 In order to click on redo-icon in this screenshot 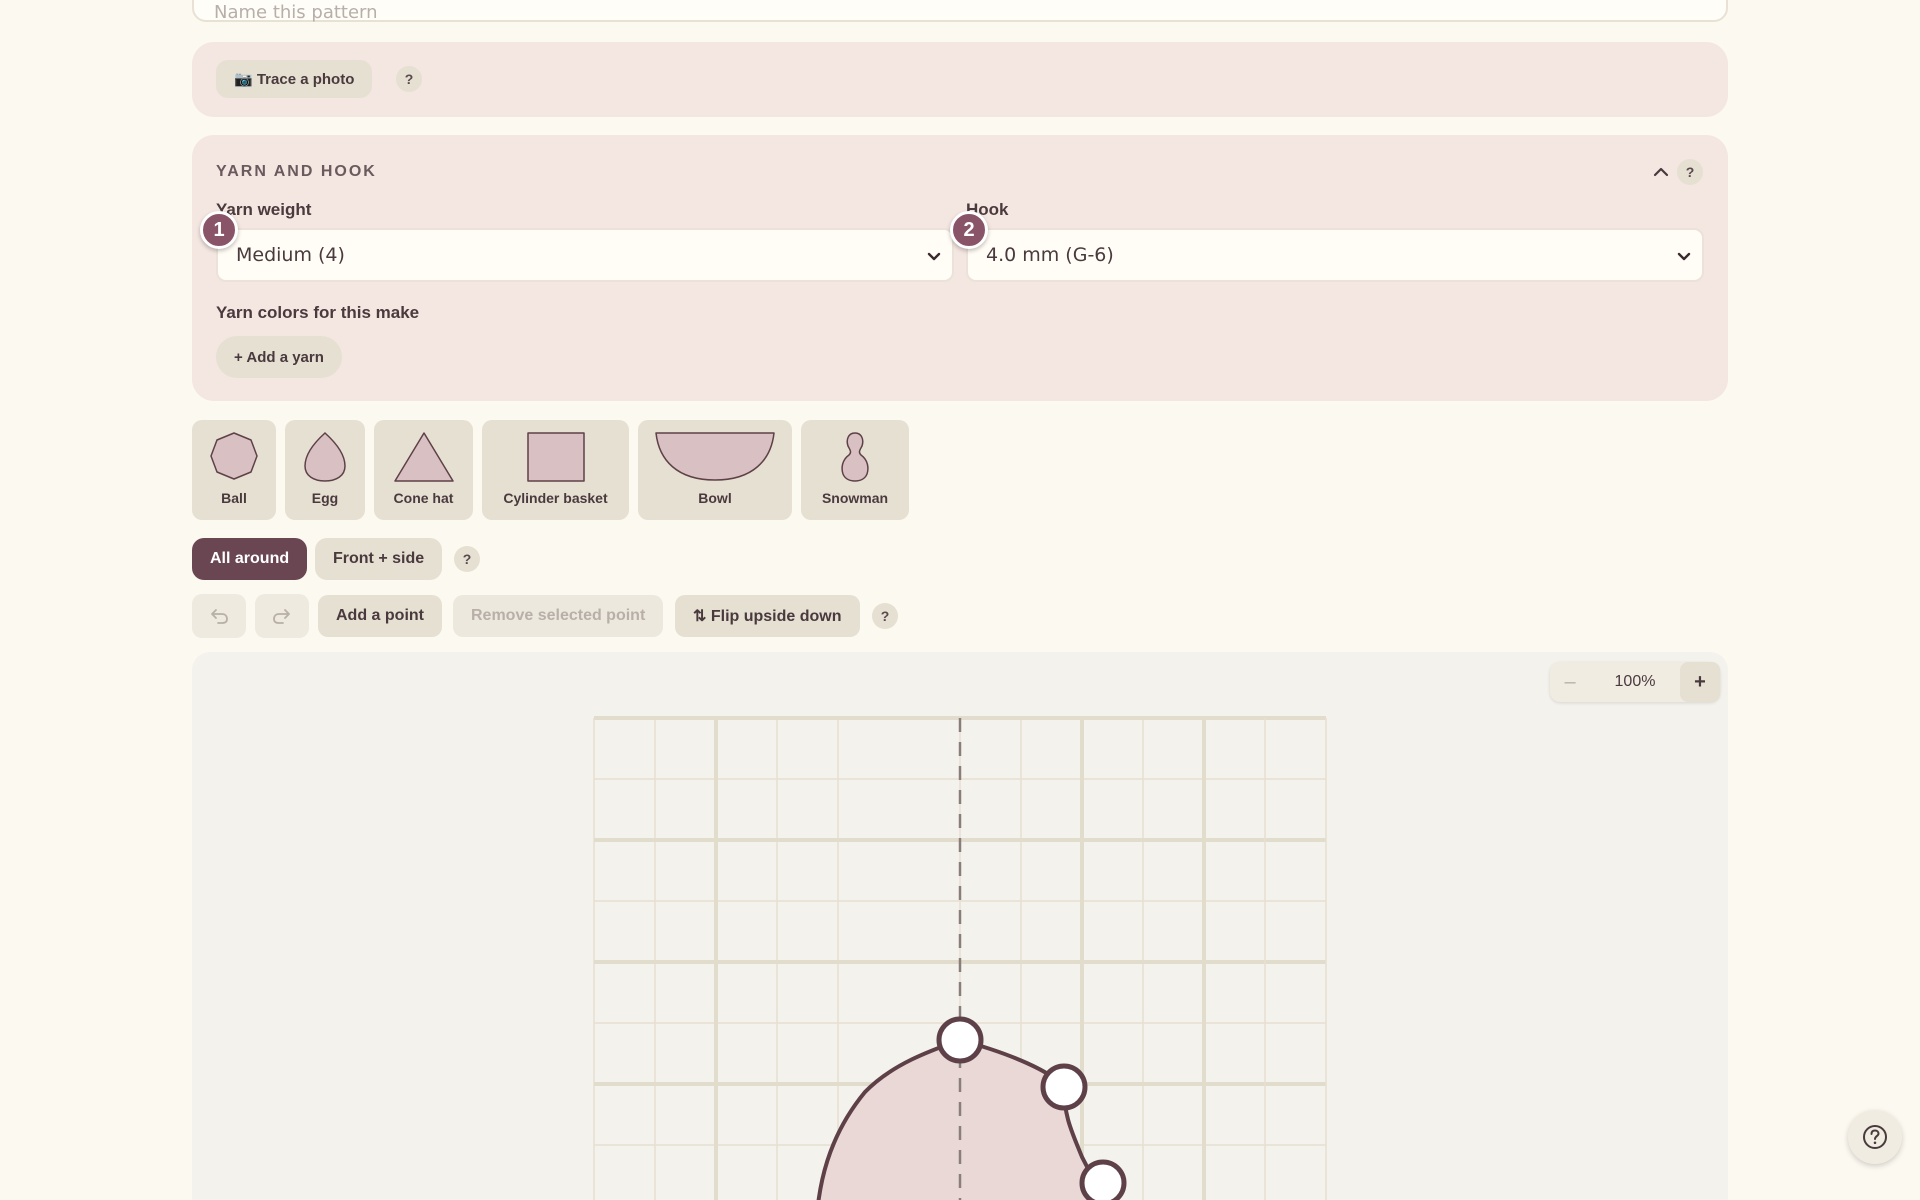, I will do `click(281, 616)`.